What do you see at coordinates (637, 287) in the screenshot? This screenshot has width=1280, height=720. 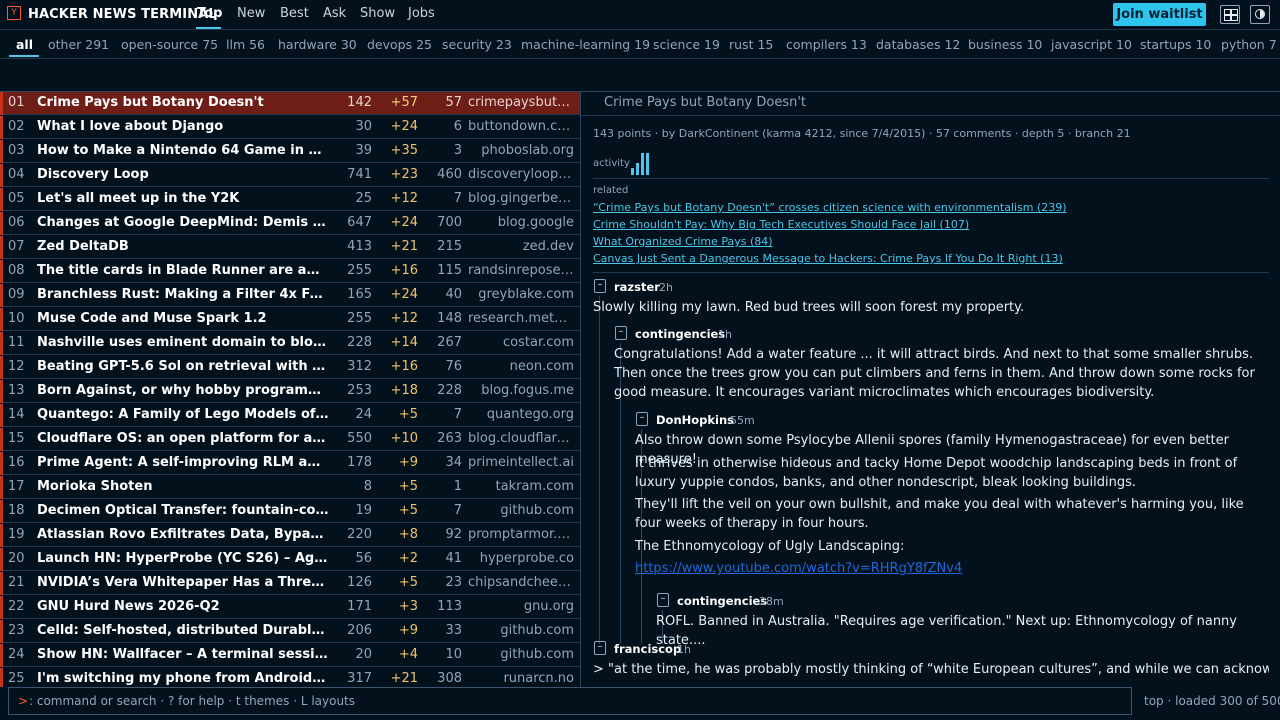 I see `comment-author: razster` at bounding box center [637, 287].